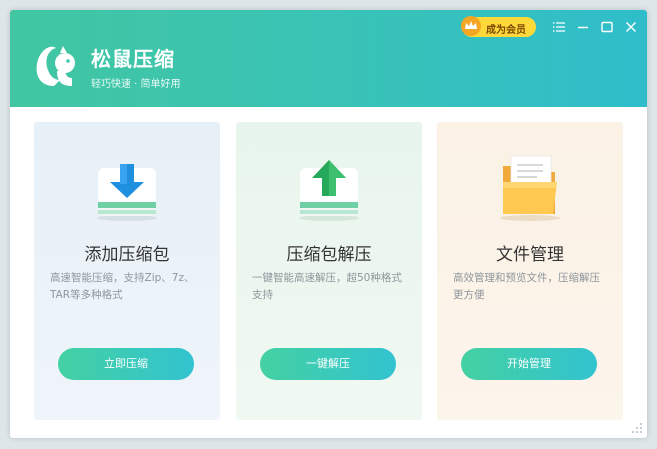  What do you see at coordinates (329, 255) in the screenshot?
I see `card-title: 压缩包解压` at bounding box center [329, 255].